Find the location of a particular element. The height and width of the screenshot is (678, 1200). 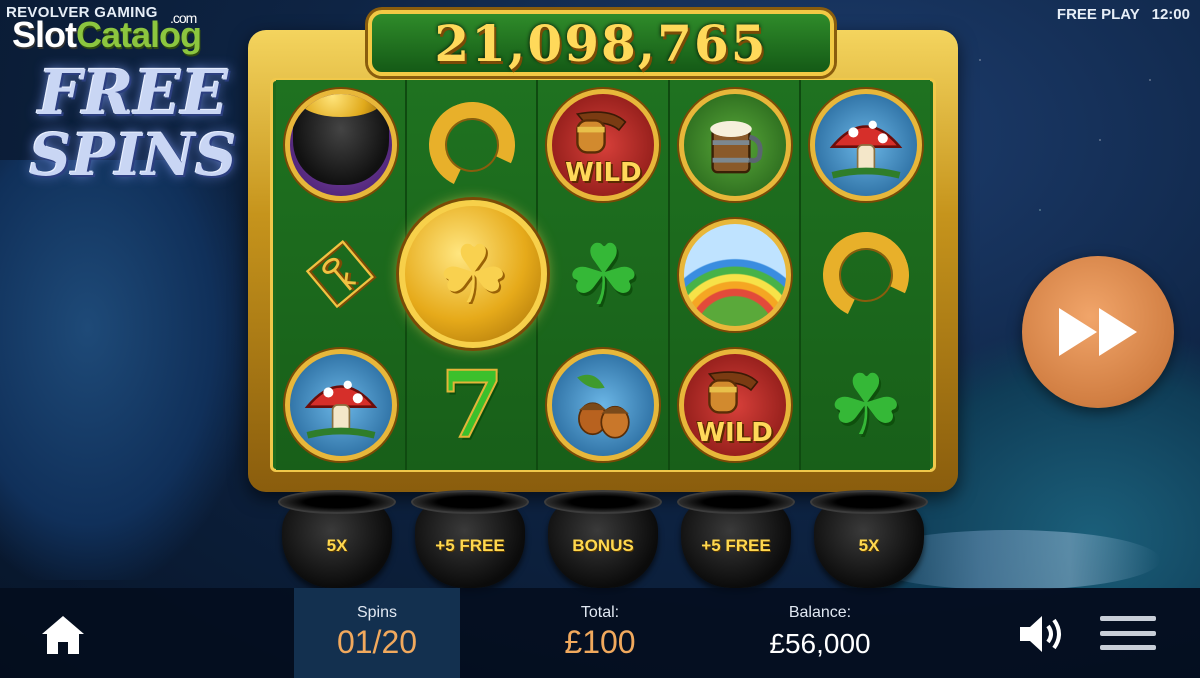

free-play-status: FREE PLAY 12:00 is located at coordinates (1123, 14).